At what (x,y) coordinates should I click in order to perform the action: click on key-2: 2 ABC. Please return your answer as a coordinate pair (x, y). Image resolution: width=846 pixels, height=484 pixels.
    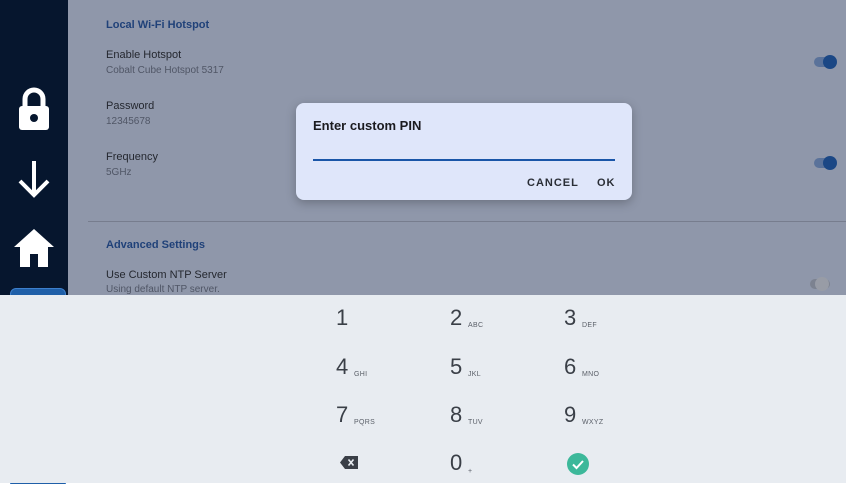
    Looking at the image, I should click on (495, 319).